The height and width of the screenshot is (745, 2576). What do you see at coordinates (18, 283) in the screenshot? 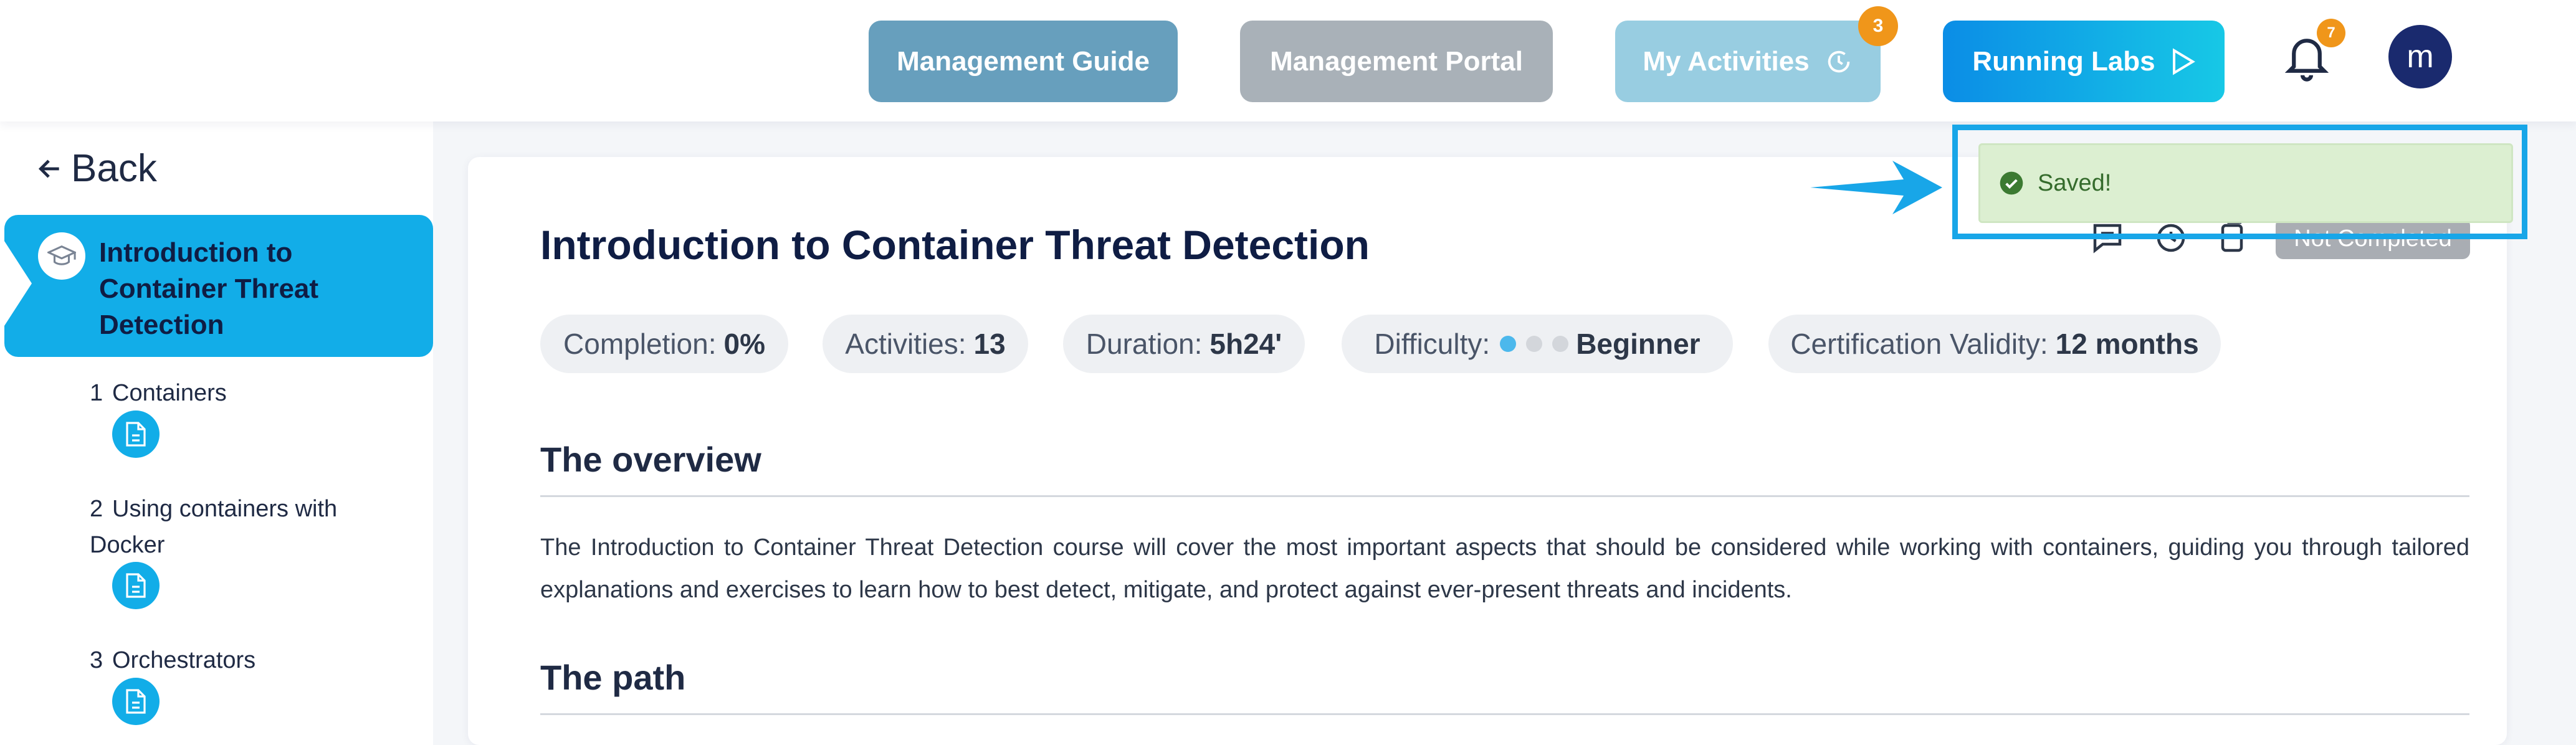
I see `active-marker` at bounding box center [18, 283].